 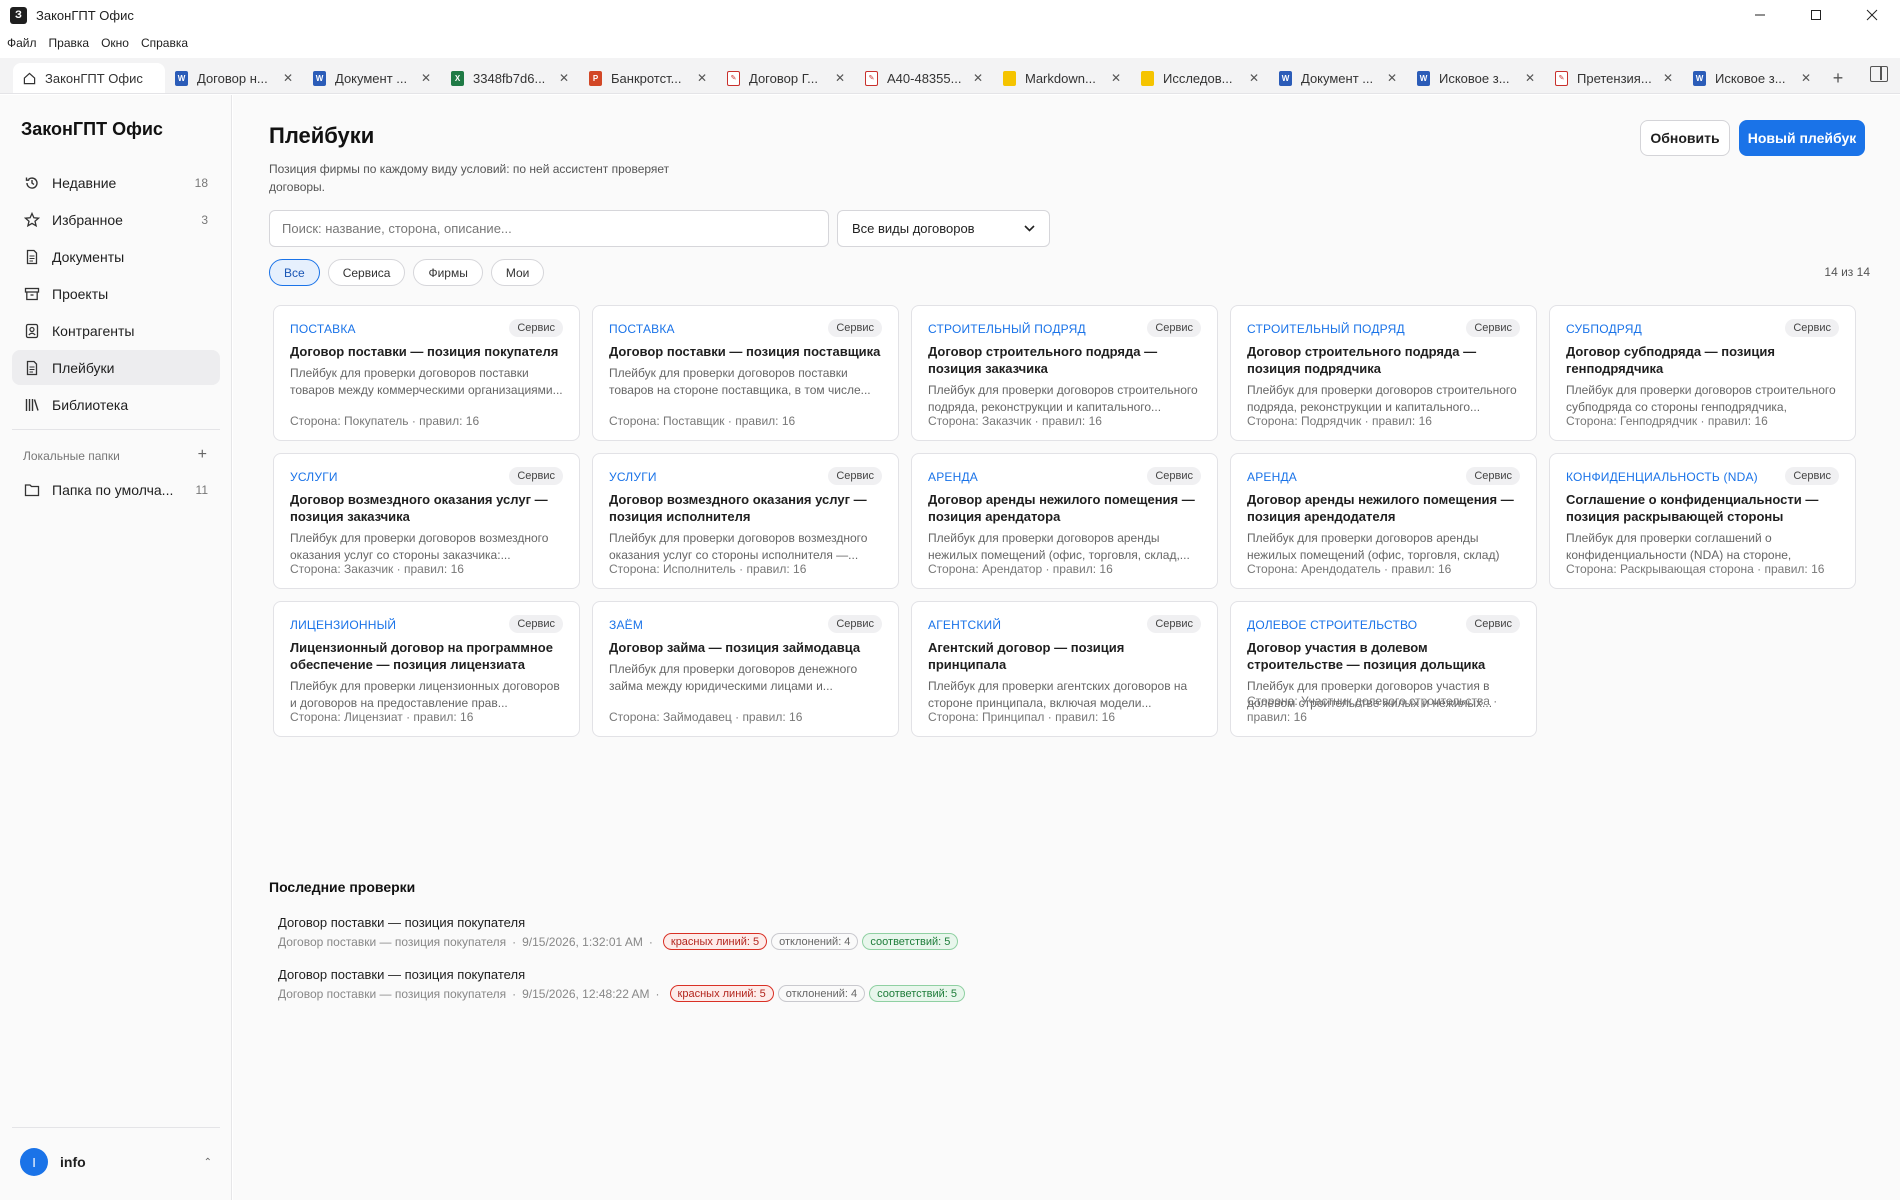 I want to click on filter-chip-mine: Мои, so click(x=517, y=272).